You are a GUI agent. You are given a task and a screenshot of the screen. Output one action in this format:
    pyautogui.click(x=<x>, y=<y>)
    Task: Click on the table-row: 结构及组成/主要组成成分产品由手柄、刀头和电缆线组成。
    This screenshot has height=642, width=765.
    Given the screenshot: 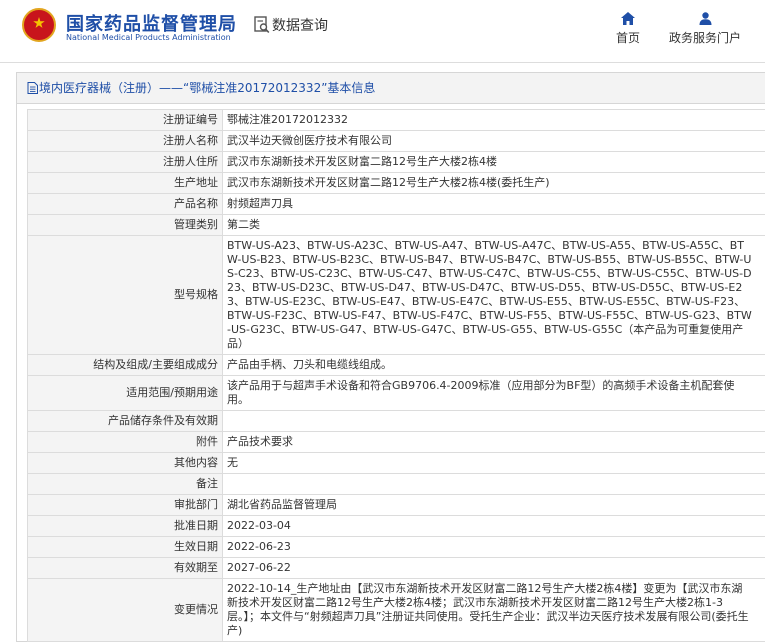 What is the action you would take?
    pyautogui.click(x=396, y=365)
    